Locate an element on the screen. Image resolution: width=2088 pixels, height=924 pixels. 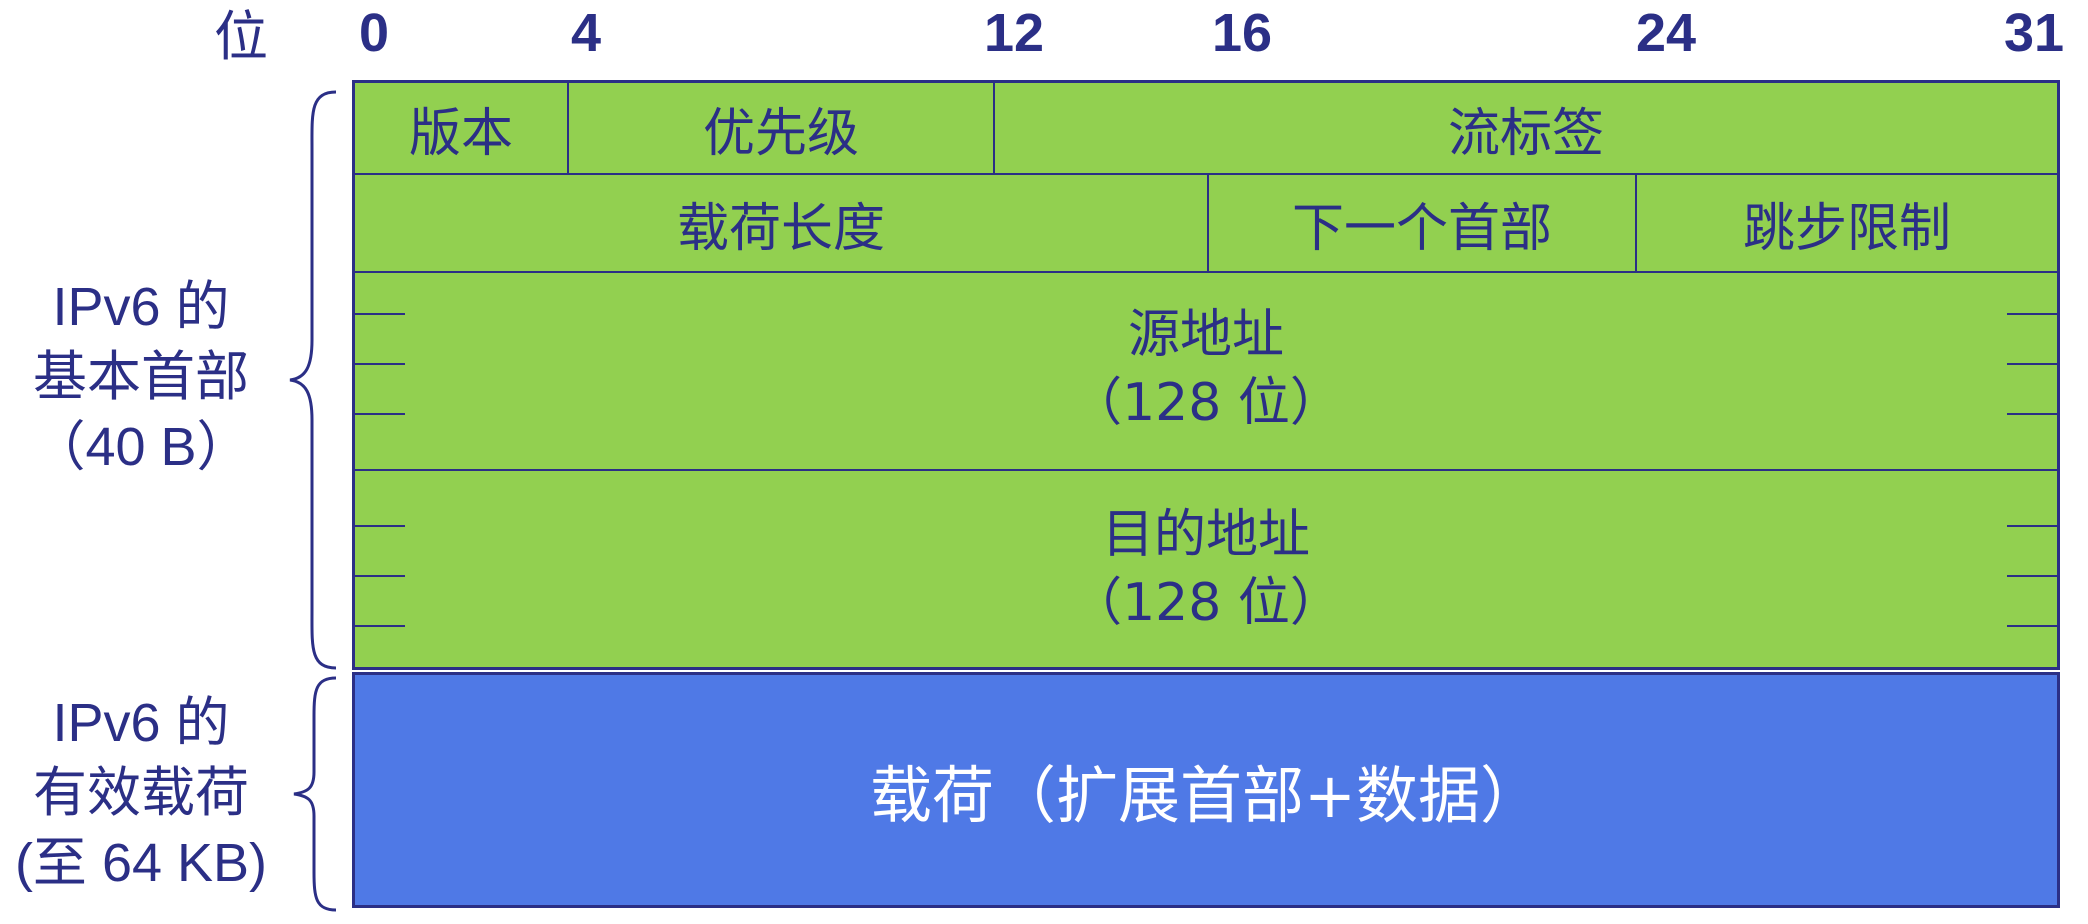
side-label-line: (至 64 KB) is located at coordinates (141, 863).